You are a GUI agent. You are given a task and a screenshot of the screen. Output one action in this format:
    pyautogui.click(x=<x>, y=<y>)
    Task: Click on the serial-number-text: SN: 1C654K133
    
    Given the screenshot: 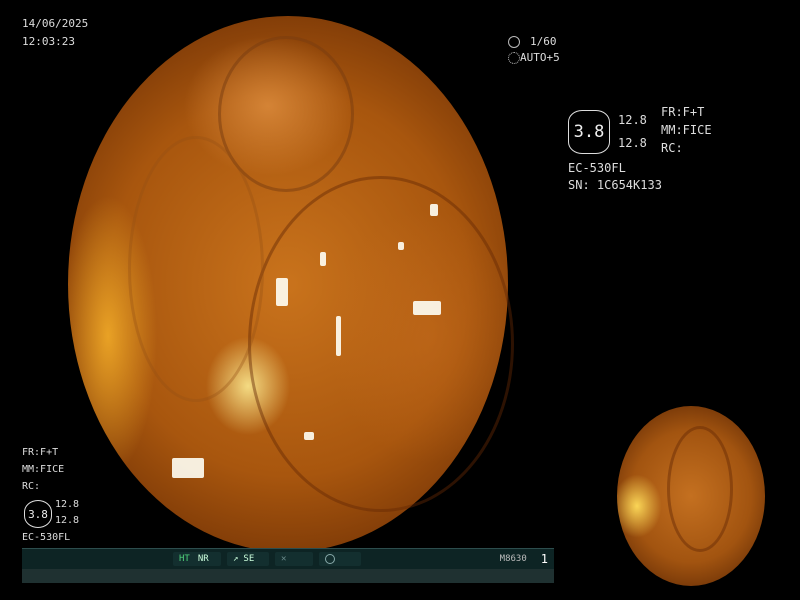 What is the action you would take?
    pyautogui.click(x=615, y=185)
    